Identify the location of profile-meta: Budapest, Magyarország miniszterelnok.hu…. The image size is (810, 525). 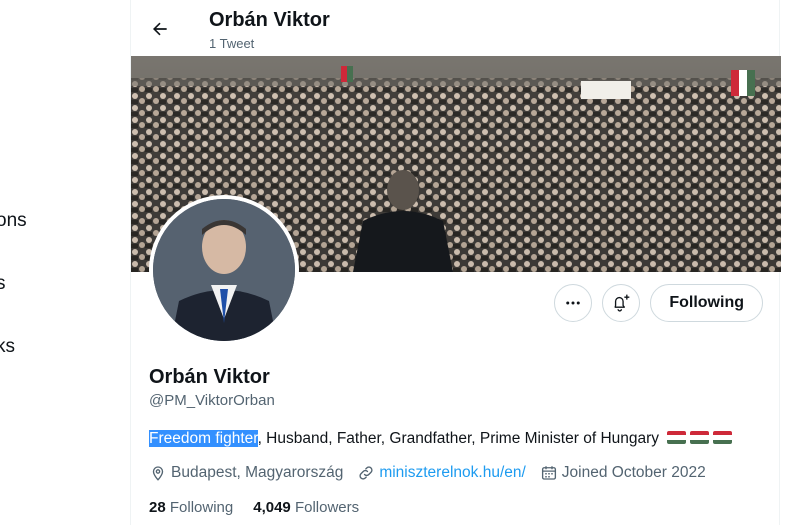
(434, 473).